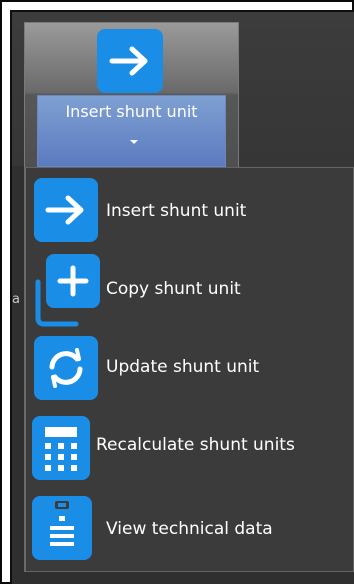 The height and width of the screenshot is (584, 354). Describe the element at coordinates (183, 367) in the screenshot. I see `menu-item-label: Update shunt unit` at that location.